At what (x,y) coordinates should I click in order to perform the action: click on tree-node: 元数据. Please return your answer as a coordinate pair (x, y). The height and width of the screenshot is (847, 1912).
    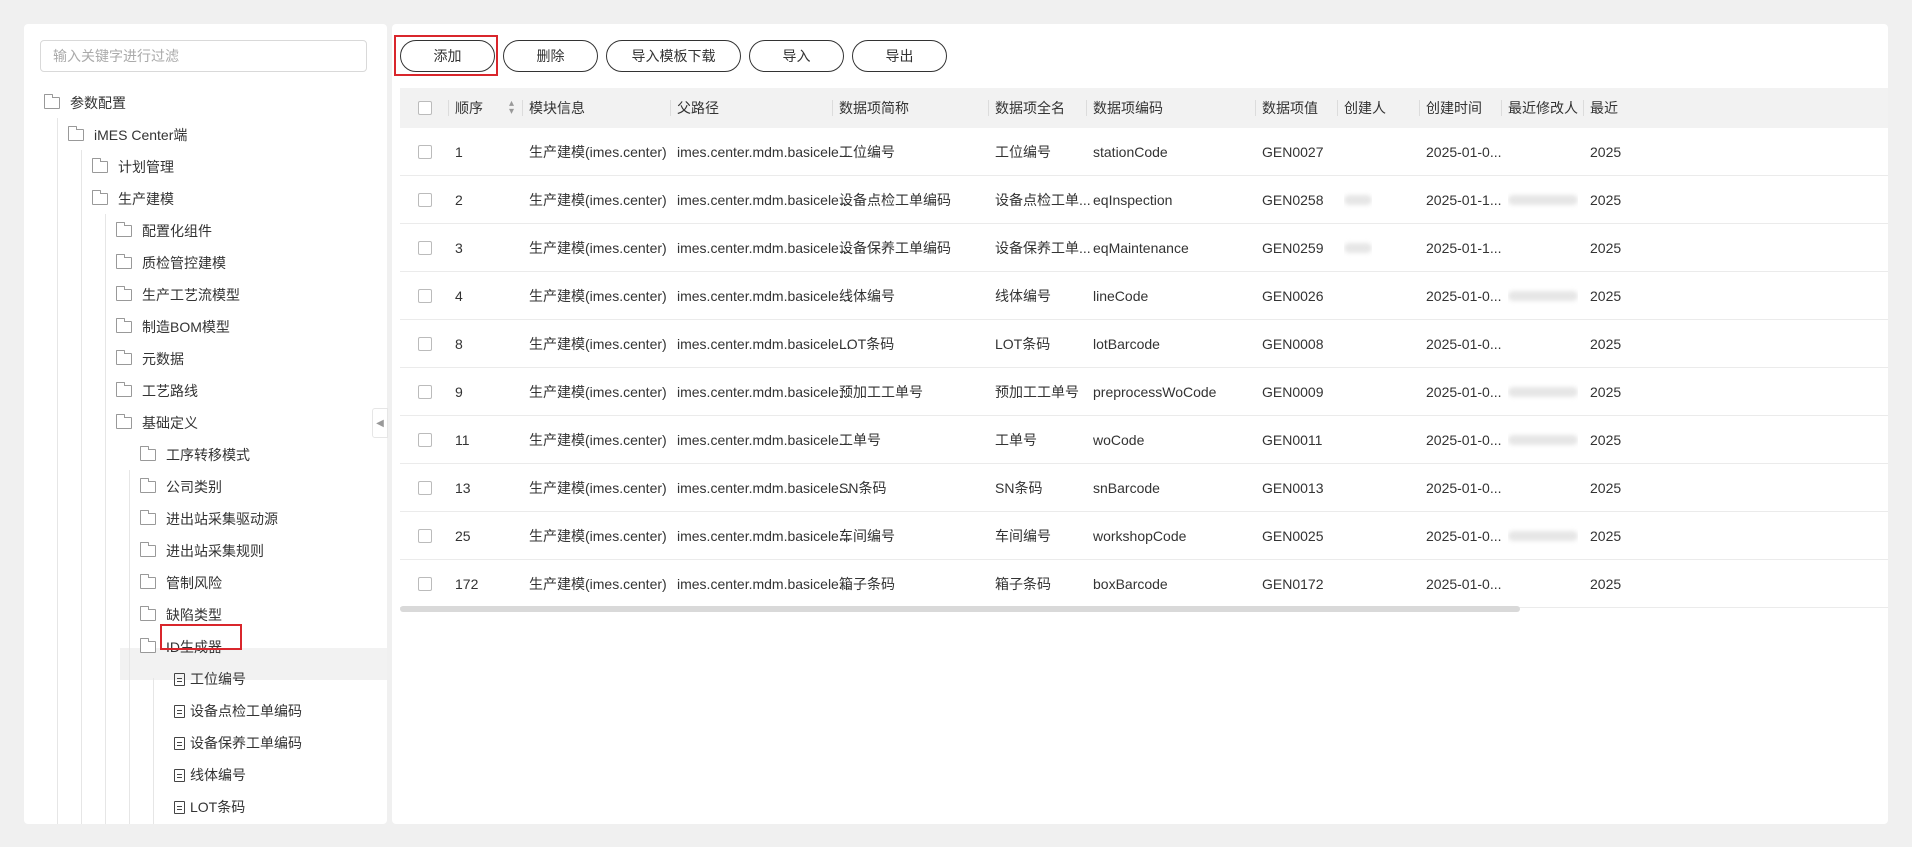
    Looking at the image, I should click on (150, 359).